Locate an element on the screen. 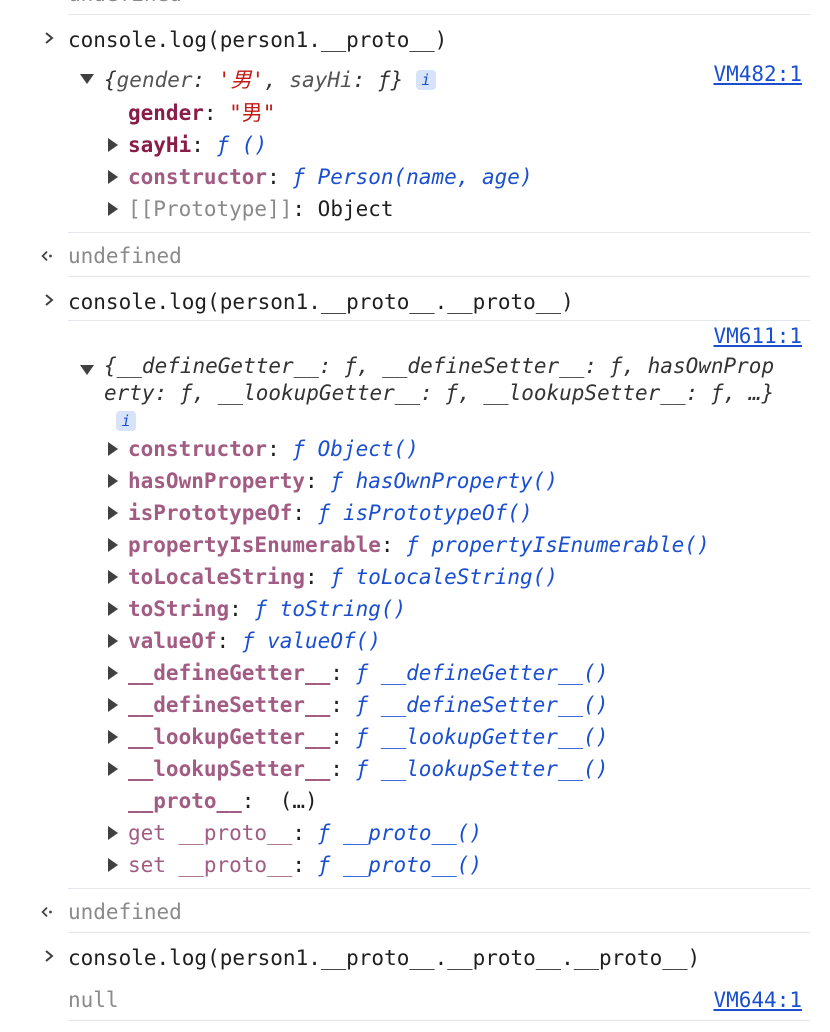 This screenshot has height=1032, width=830. property-row: [[Prototype]]: Object is located at coordinates (261, 209).